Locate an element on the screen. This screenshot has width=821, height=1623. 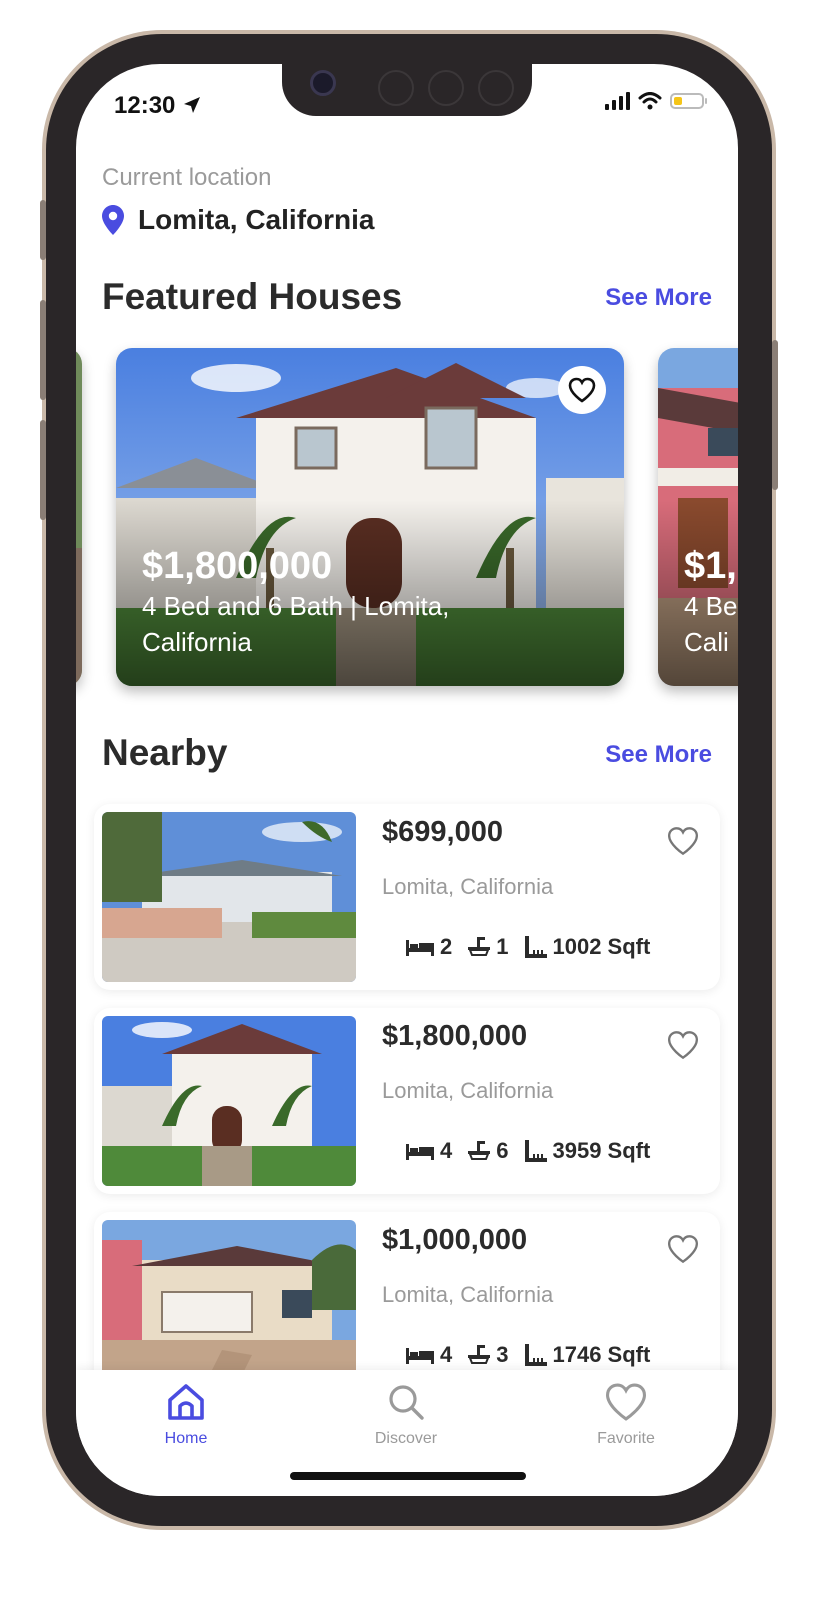
area-value: 1746 Sqft is located at coordinates (601, 1354).